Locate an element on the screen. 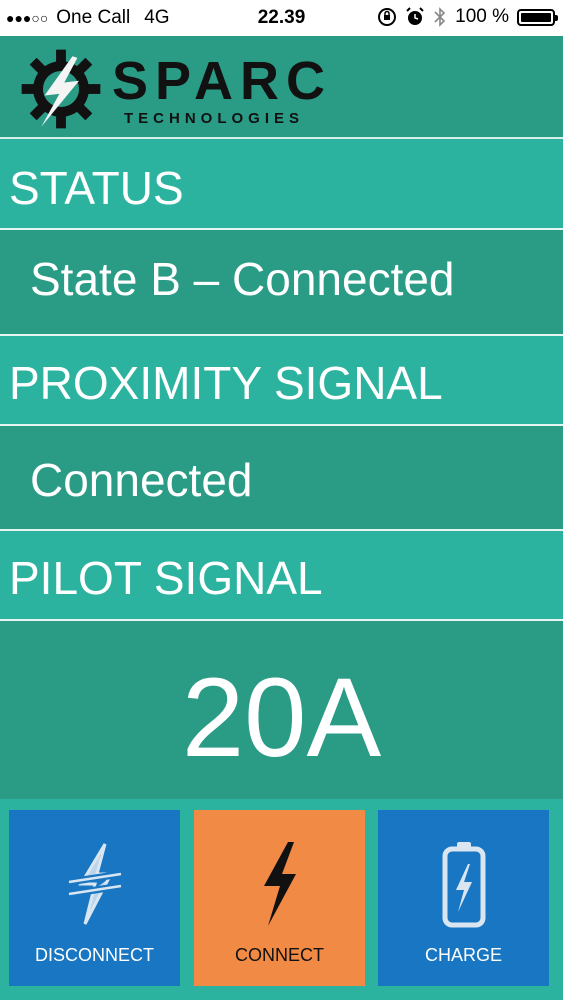 The height and width of the screenshot is (1000, 563). disconnect-bolt-icon is located at coordinates (94, 884).